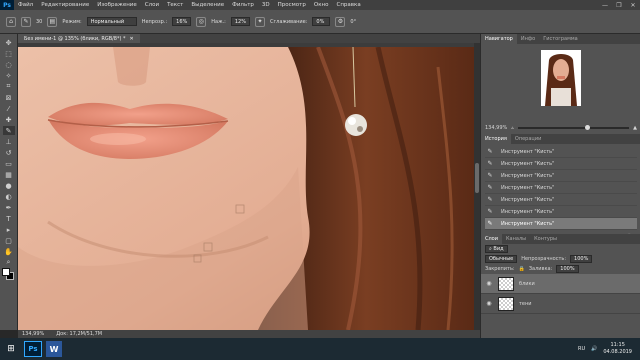 This screenshot has width=640, height=360. Describe the element at coordinates (635, 128) in the screenshot. I see `zoom-in-icon: ▲` at that location.